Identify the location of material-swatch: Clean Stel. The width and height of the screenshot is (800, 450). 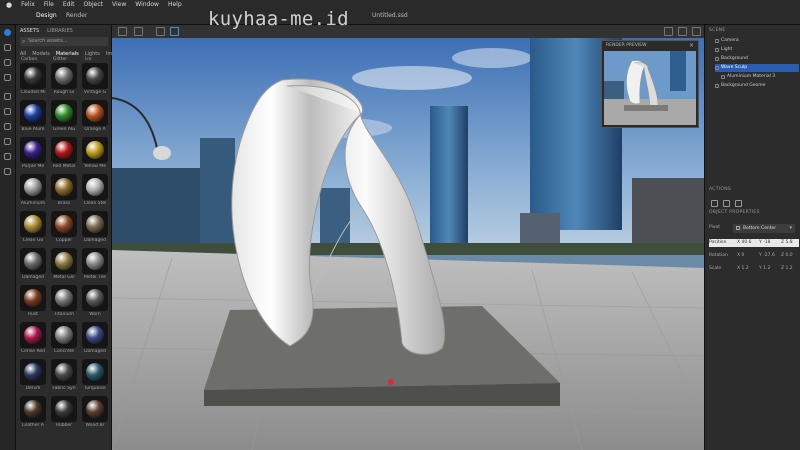
(95, 192).